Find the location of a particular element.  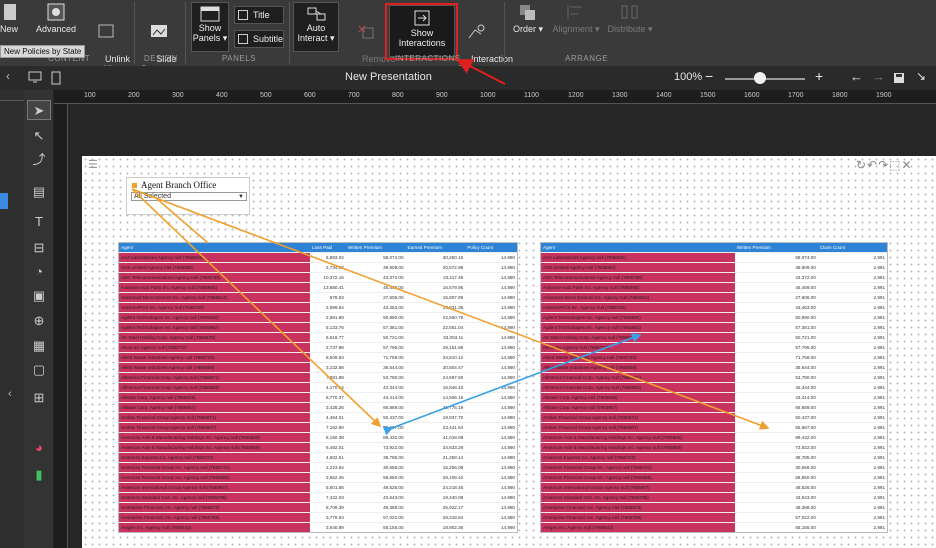

phone-icon is located at coordinates (56, 78).